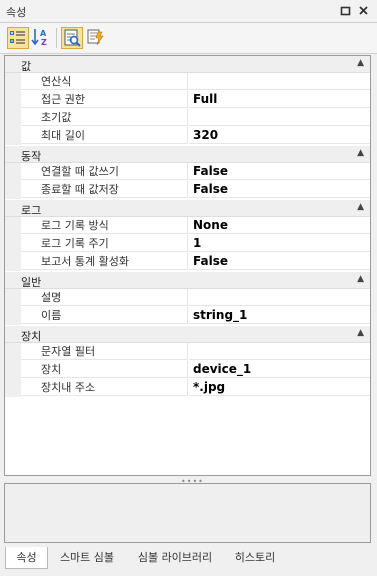  Describe the element at coordinates (104, 369) in the screenshot. I see `property-name: 장치` at that location.